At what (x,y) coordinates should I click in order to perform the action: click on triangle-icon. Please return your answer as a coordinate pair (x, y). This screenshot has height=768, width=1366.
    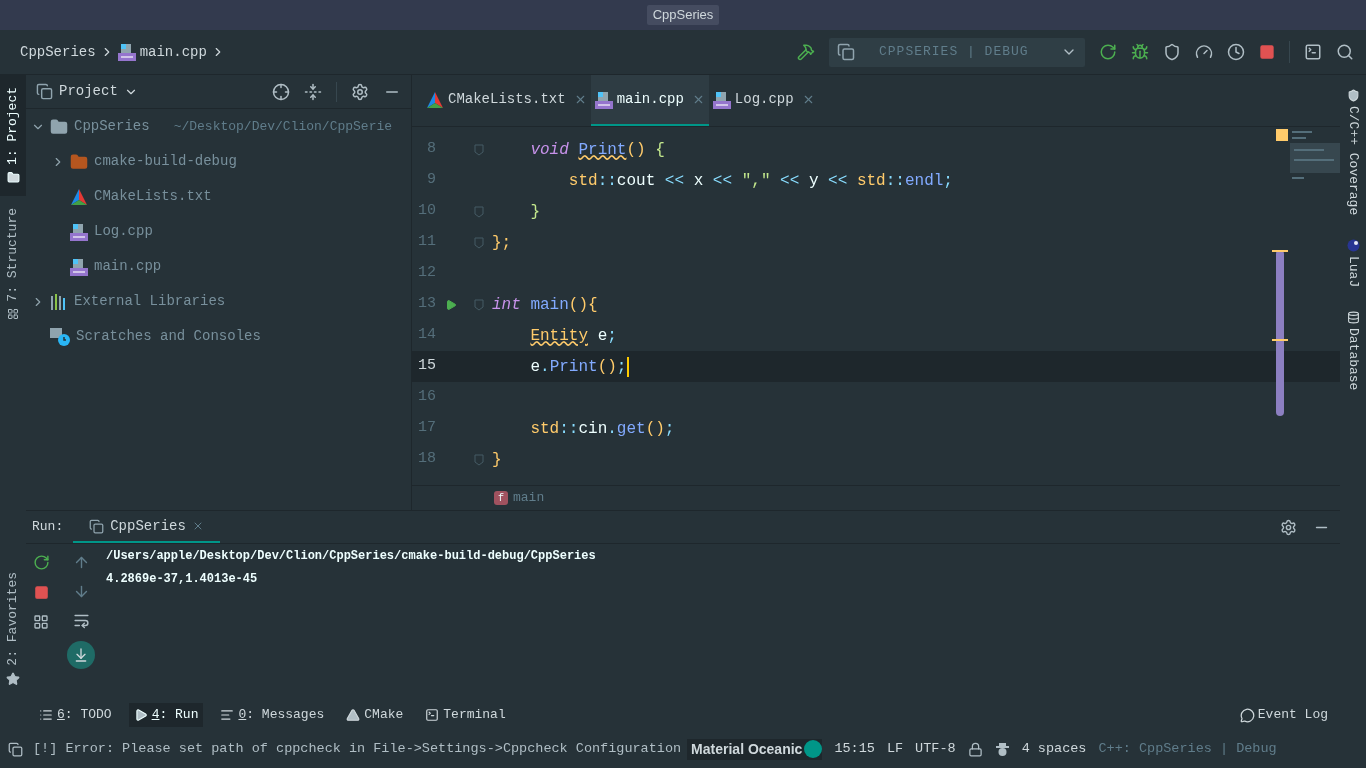
    Looking at the image, I should click on (353, 715).